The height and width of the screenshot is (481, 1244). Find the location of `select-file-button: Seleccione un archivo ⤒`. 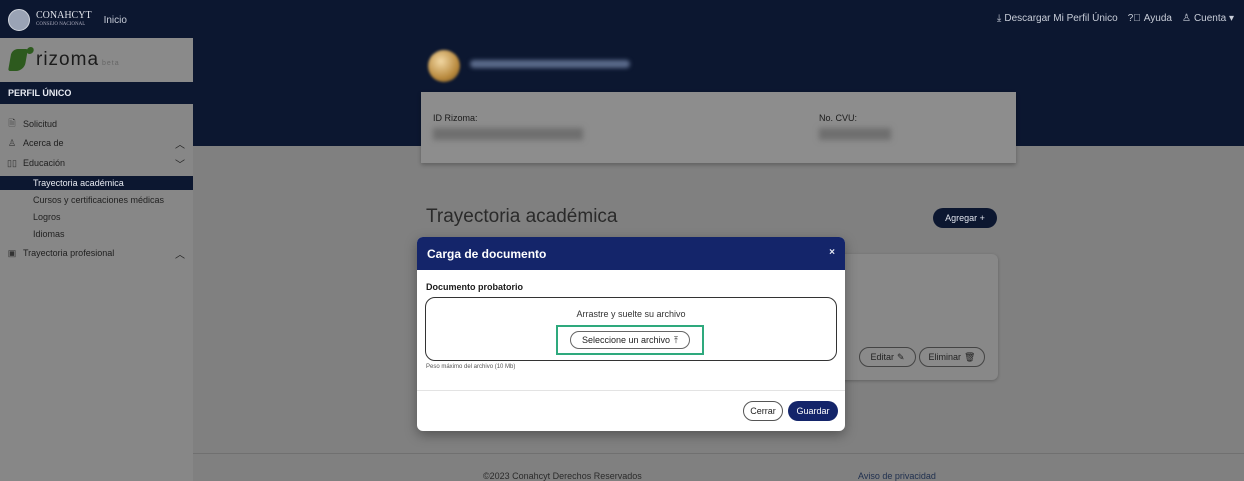

select-file-button: Seleccione un archivo ⤒ is located at coordinates (630, 340).